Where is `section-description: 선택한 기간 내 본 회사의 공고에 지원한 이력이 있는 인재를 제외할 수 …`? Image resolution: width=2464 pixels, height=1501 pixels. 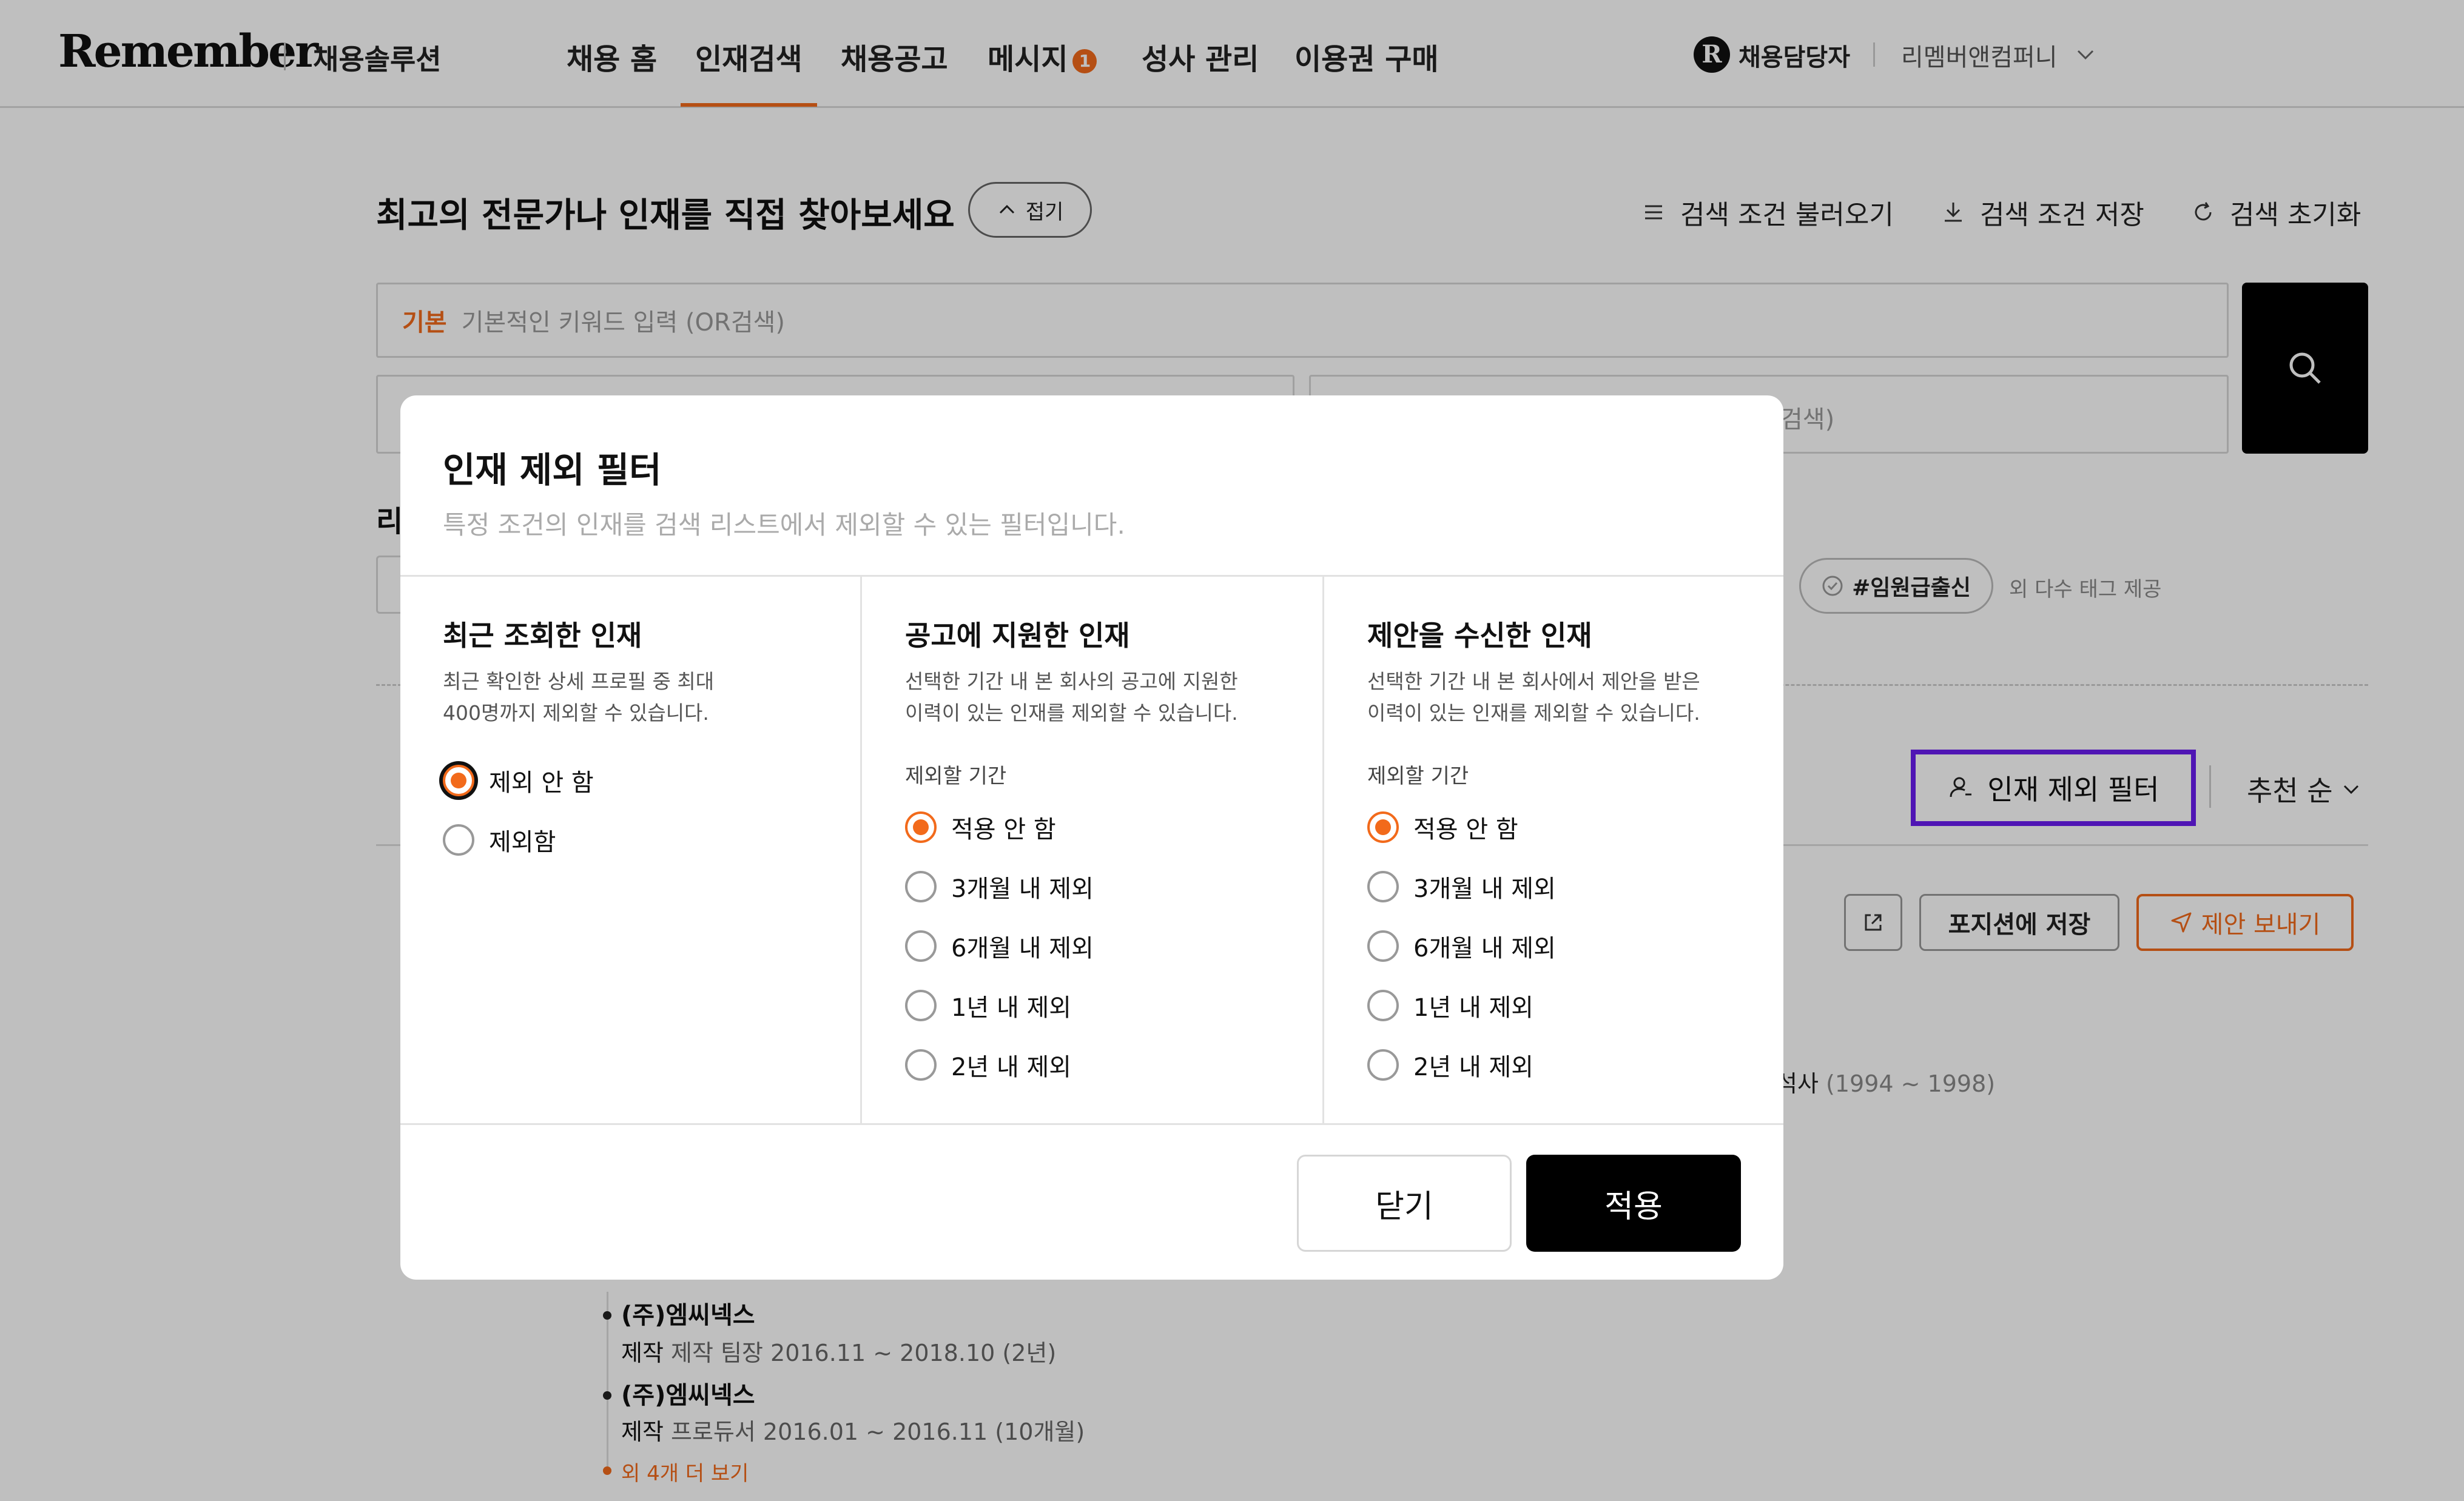 section-description: 선택한 기간 내 본 회사의 공고에 지원한 이력이 있는 인재를 제외할 수 … is located at coordinates (1118, 697).